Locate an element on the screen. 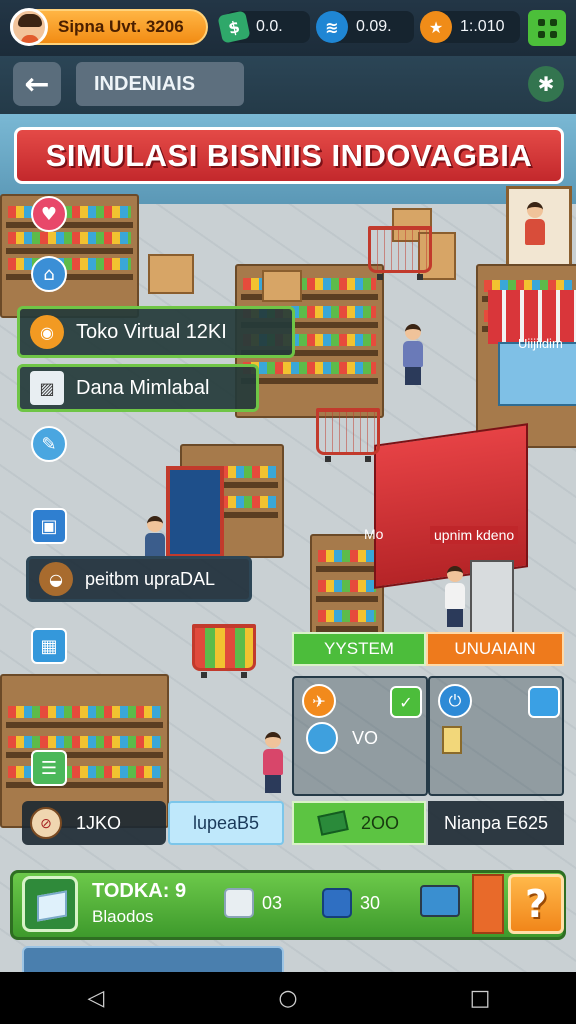 The height and width of the screenshot is (1024, 576). player-name: Sipna Uvt. 3206 is located at coordinates (121, 26).